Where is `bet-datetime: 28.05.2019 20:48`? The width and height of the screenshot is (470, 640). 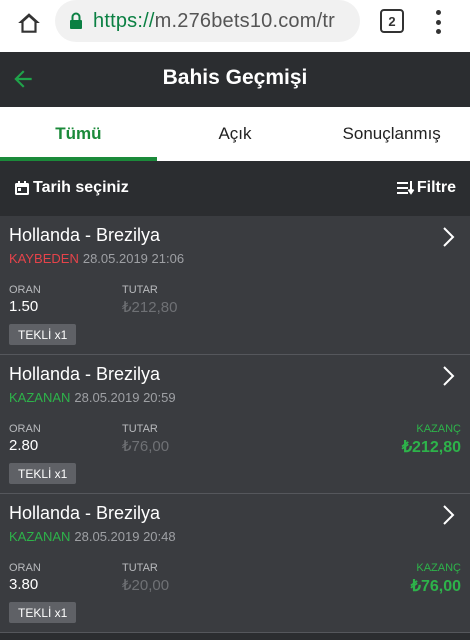
bet-datetime: 28.05.2019 20:48 is located at coordinates (125, 536).